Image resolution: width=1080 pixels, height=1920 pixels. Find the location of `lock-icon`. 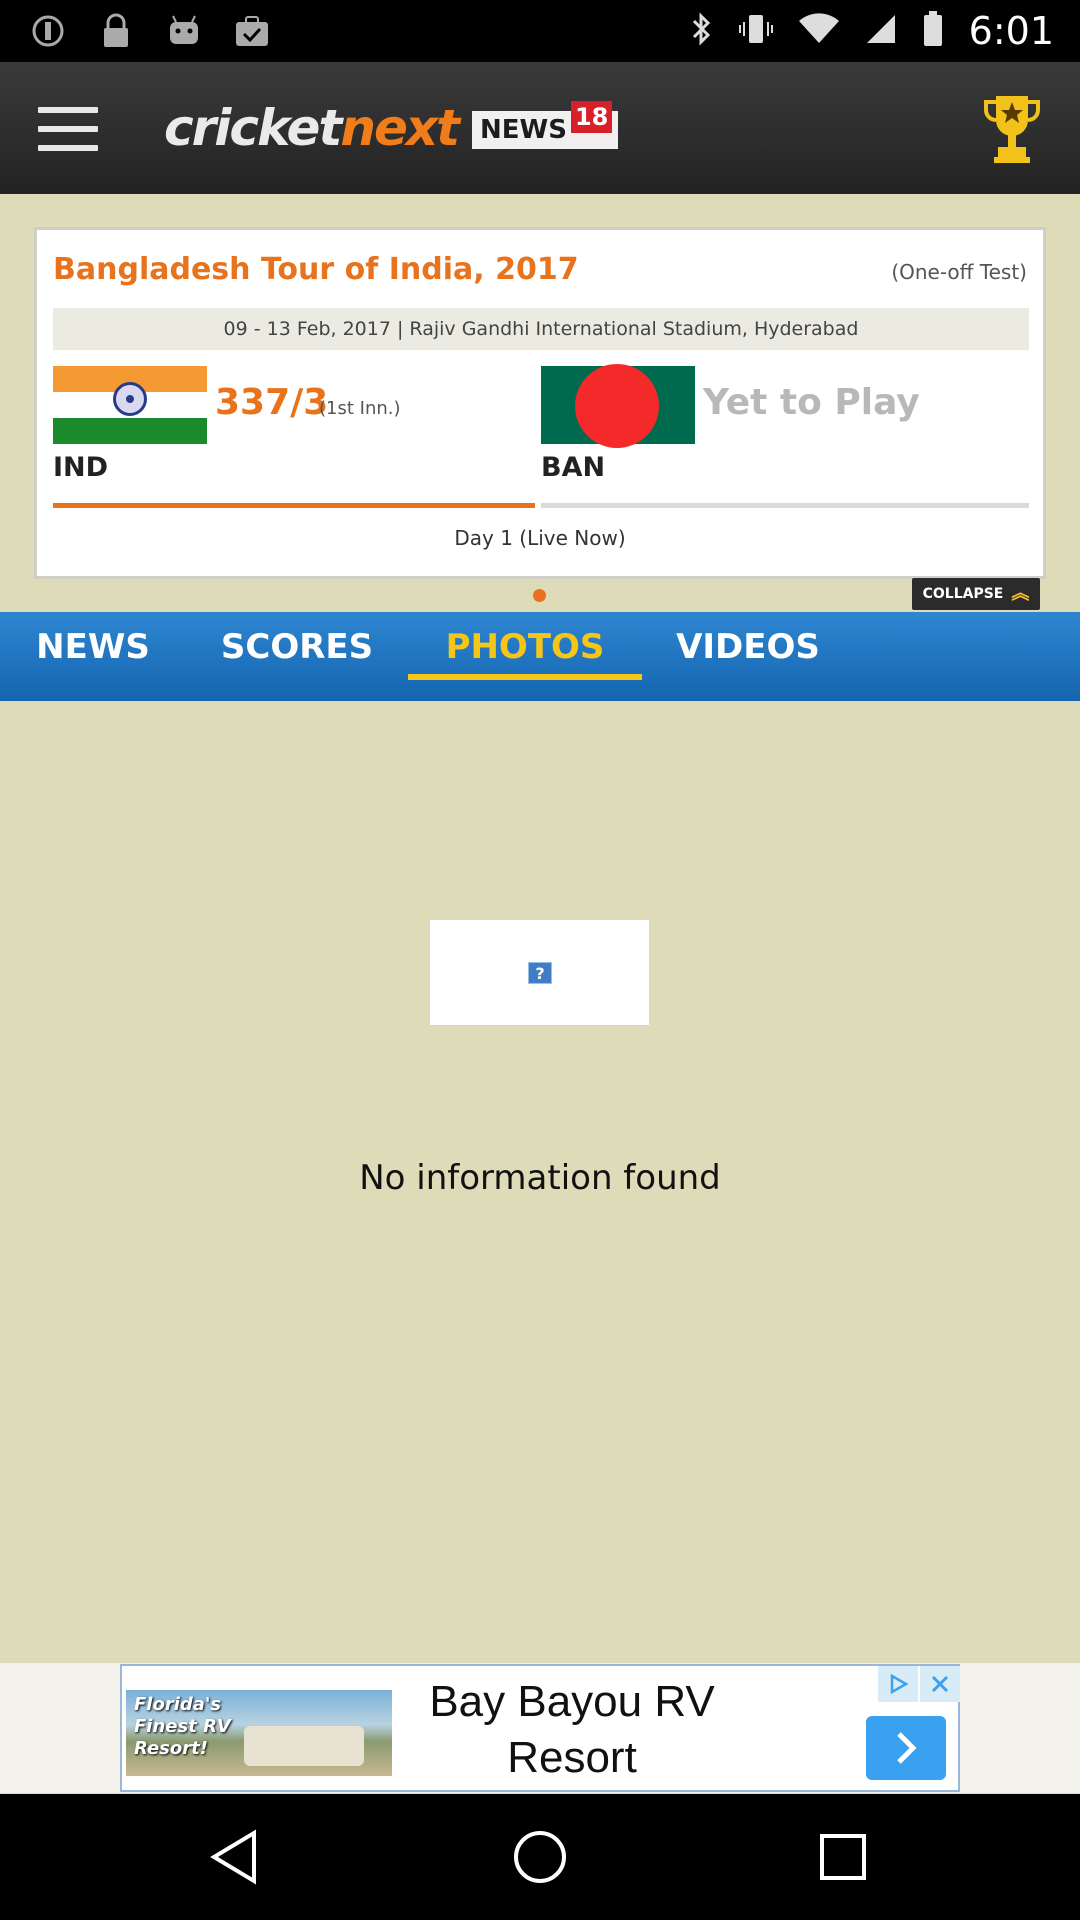

lock-icon is located at coordinates (116, 31).